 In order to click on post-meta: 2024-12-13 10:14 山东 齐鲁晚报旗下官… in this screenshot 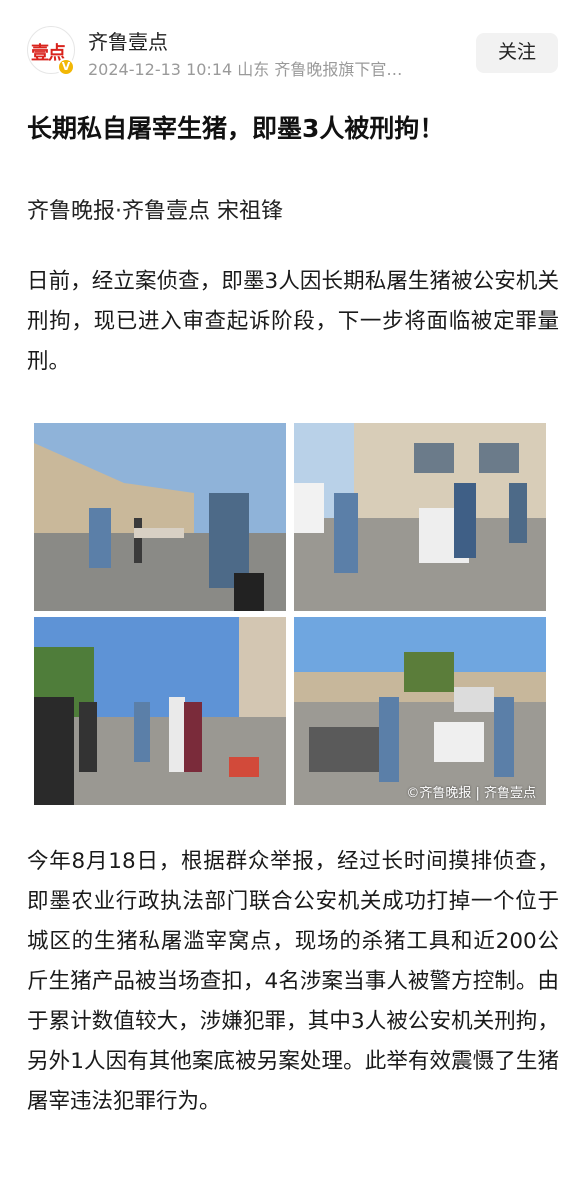, I will do `click(245, 69)`.